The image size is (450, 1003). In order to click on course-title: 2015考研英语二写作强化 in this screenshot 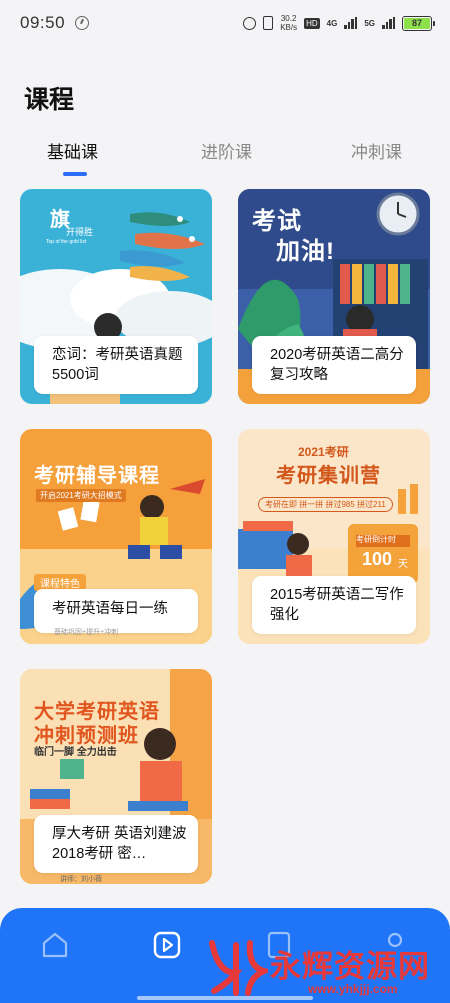, I will do `click(334, 605)`.